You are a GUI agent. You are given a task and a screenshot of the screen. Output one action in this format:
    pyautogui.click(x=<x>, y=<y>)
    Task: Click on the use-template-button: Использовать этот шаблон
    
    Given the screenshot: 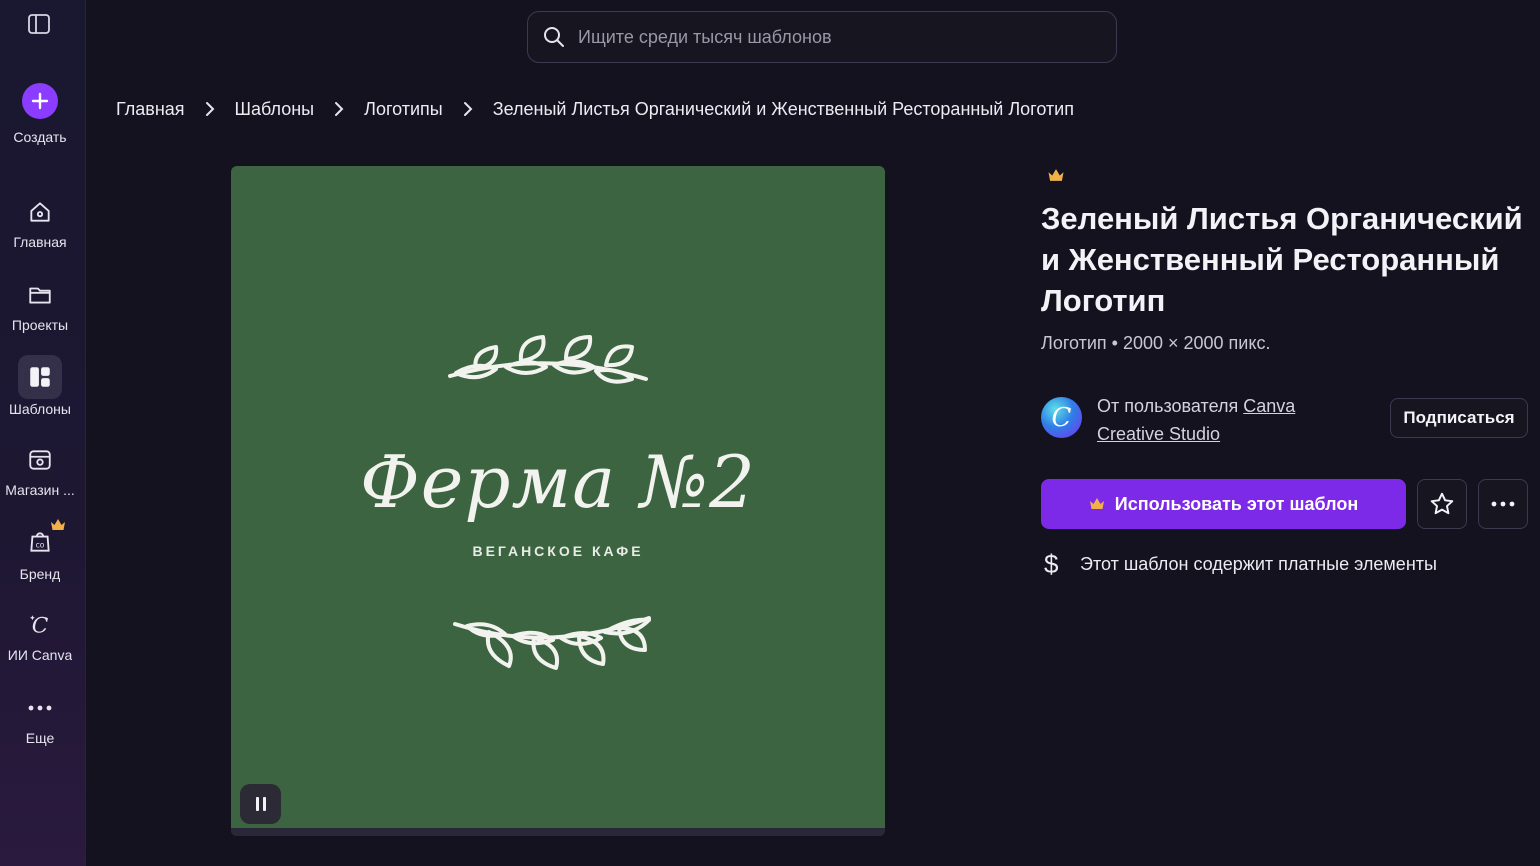 What is the action you would take?
    pyautogui.click(x=1223, y=504)
    